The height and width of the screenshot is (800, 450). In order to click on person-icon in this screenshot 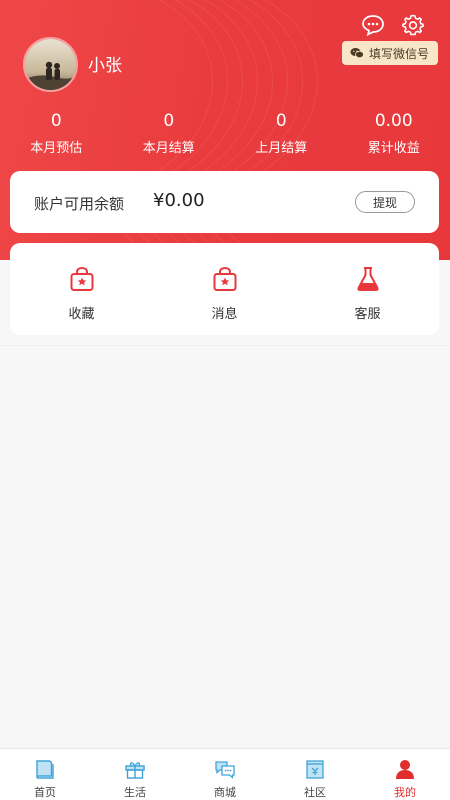, I will do `click(405, 769)`.